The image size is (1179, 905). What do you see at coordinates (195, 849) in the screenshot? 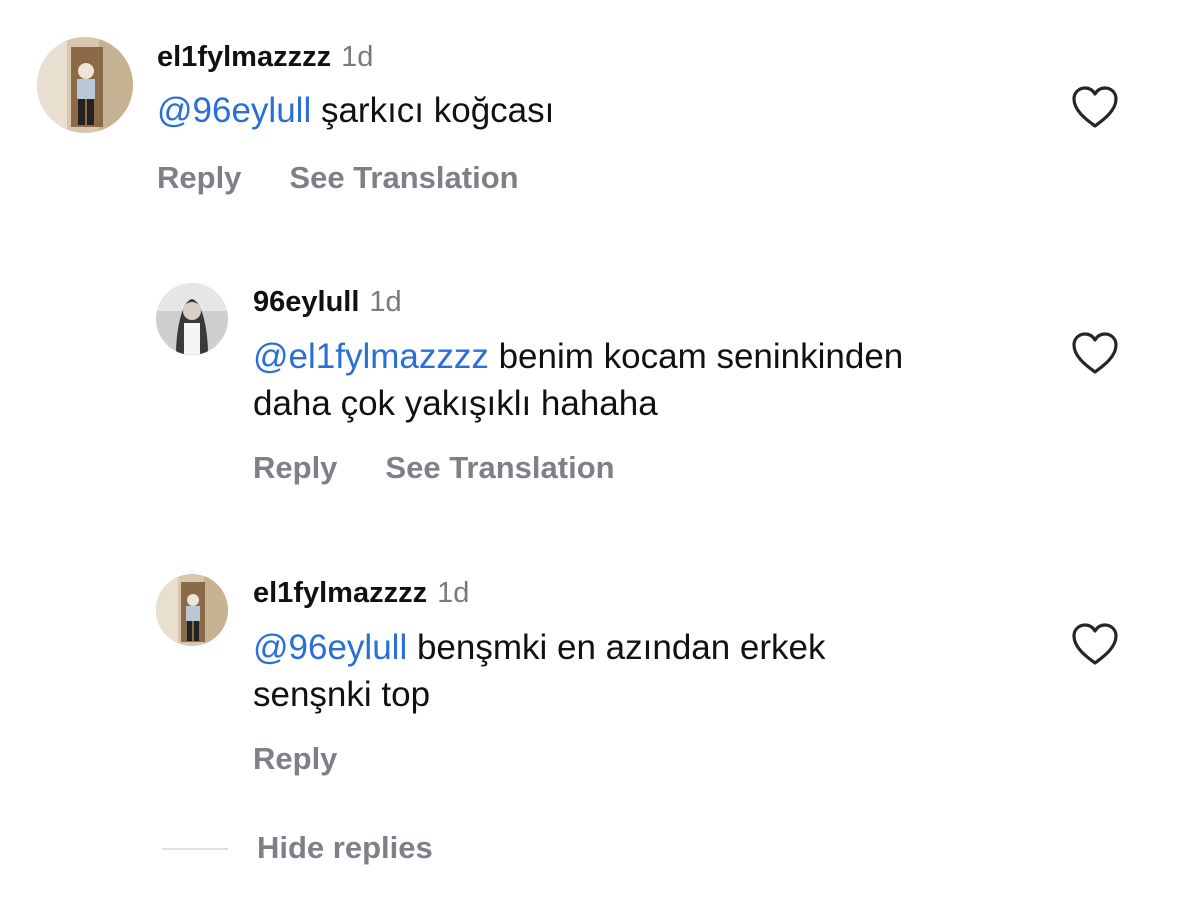
I see `hide-replies-divider` at bounding box center [195, 849].